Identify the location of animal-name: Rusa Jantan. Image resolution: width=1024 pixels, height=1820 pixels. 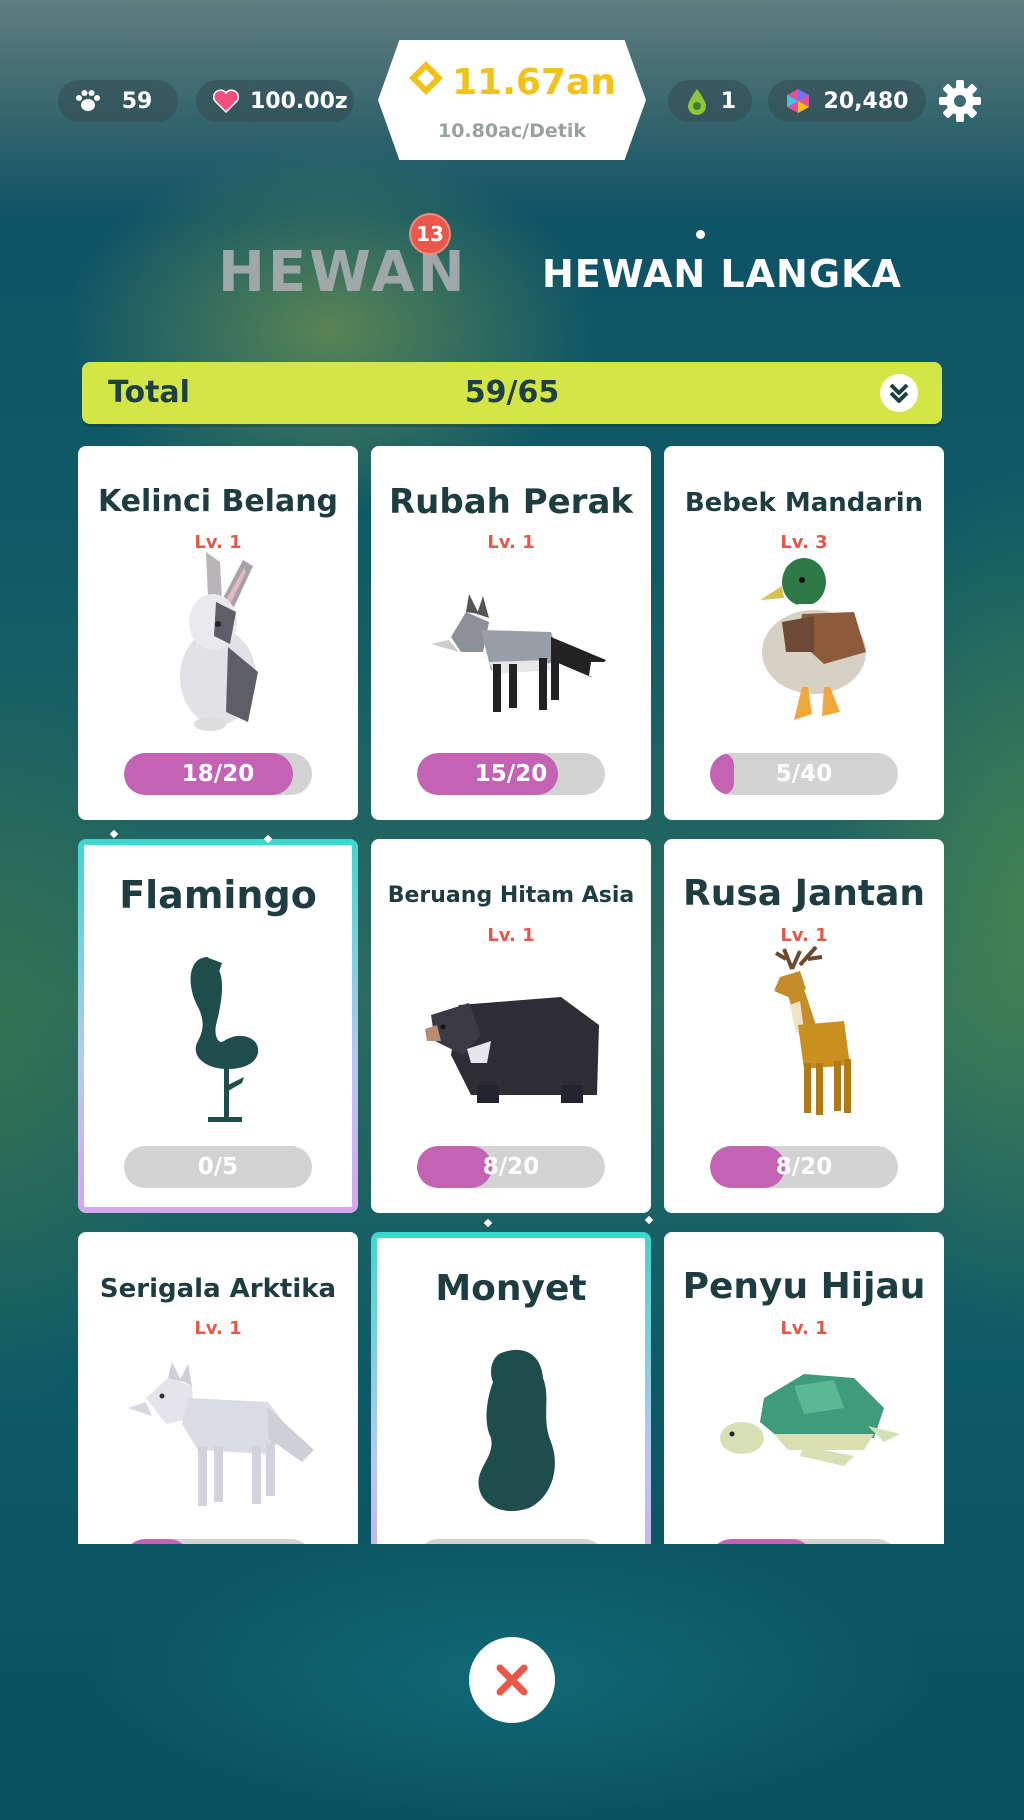
(804, 893).